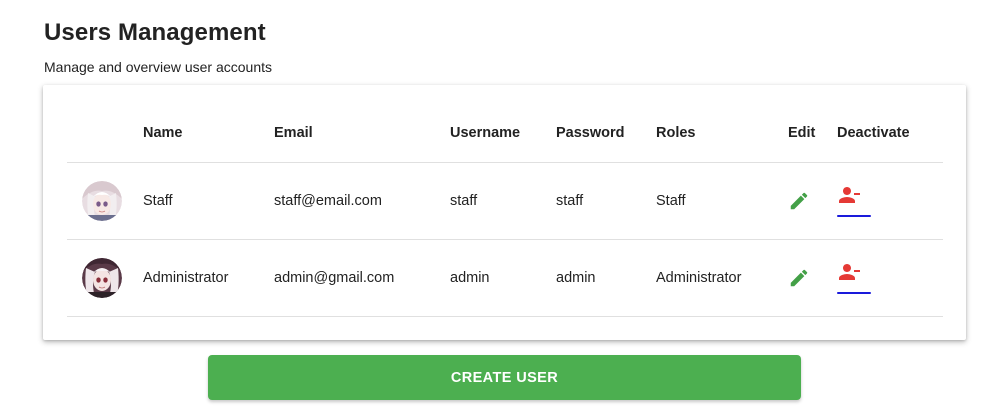 Image resolution: width=995 pixels, height=419 pixels. What do you see at coordinates (155, 32) in the screenshot?
I see `page-title: Users Management` at bounding box center [155, 32].